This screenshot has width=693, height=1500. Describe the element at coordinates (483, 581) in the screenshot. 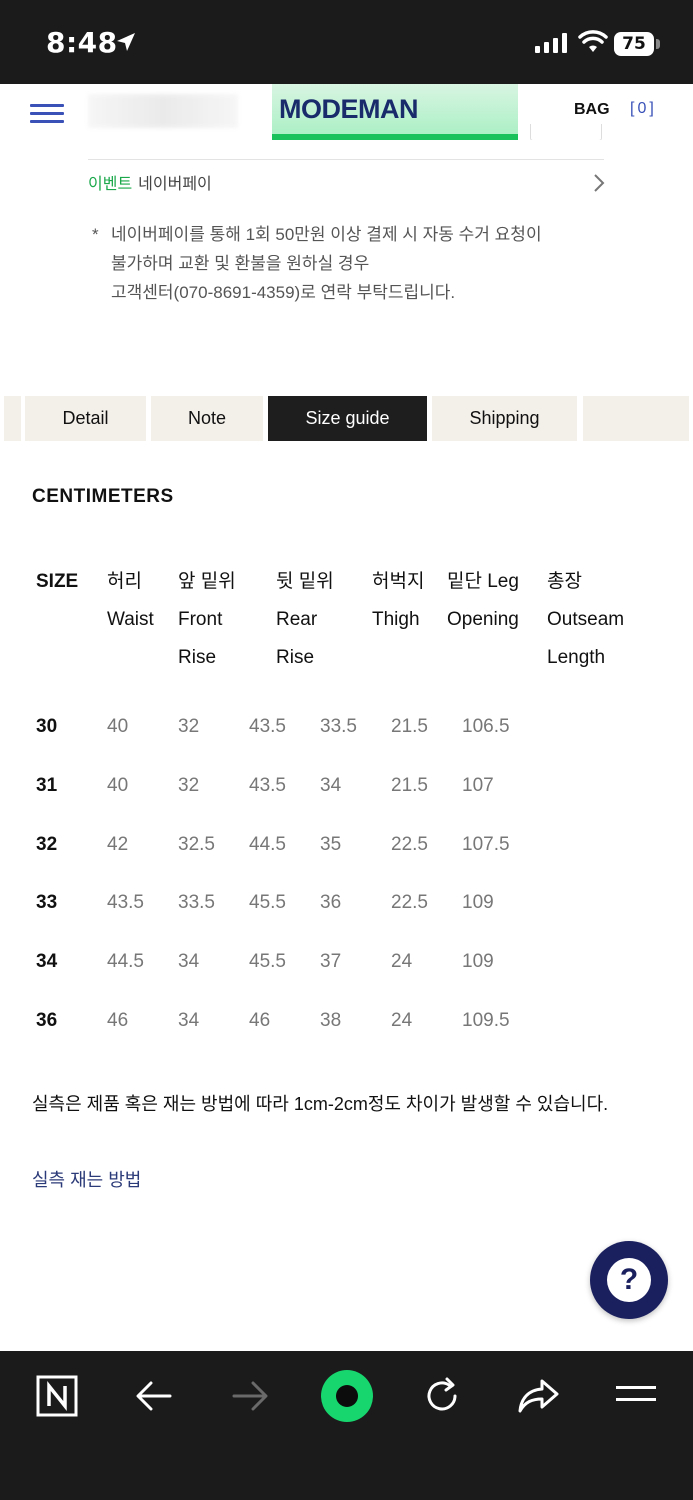

I see `header-line: 밑단 Leg` at that location.